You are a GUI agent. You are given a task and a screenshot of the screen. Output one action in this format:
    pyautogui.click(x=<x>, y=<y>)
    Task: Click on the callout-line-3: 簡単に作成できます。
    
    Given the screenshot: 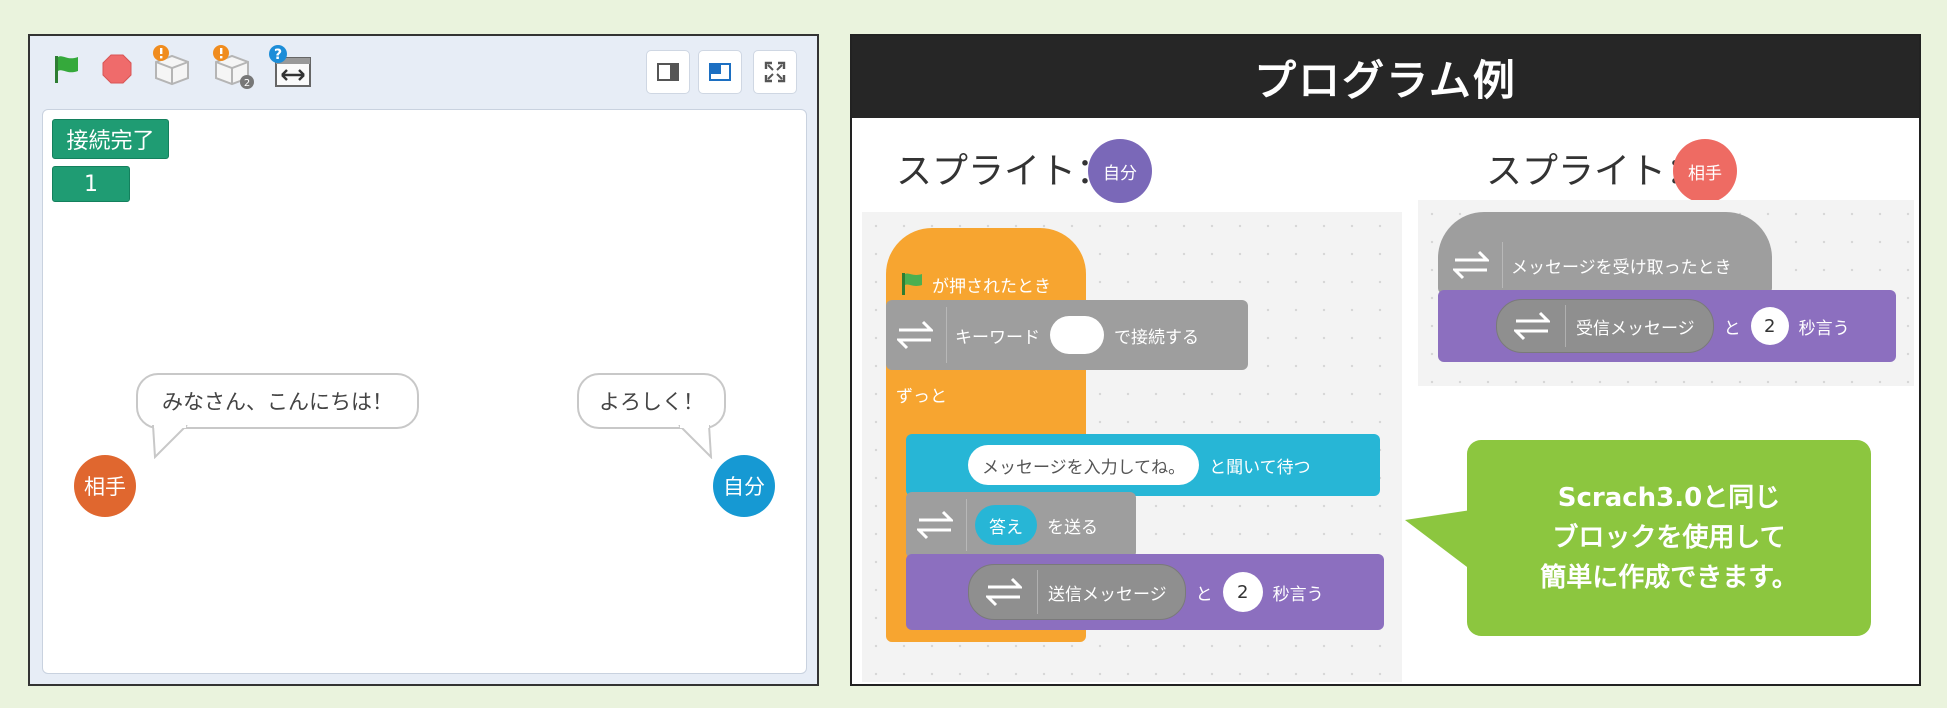 What is the action you would take?
    pyautogui.click(x=1669, y=578)
    